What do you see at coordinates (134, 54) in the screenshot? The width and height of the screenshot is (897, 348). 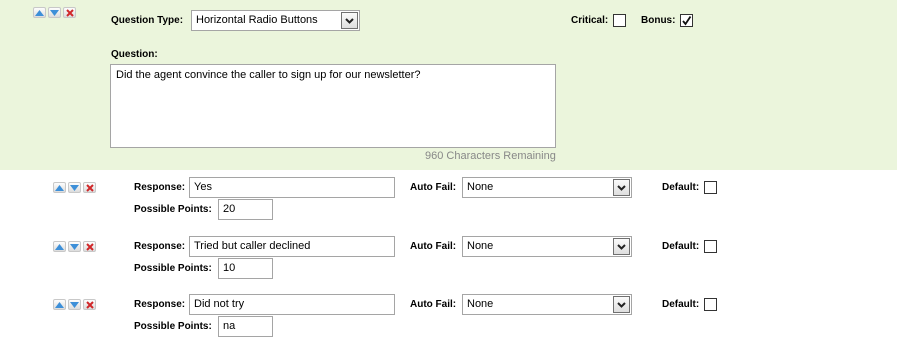 I see `question-label: Question:` at bounding box center [134, 54].